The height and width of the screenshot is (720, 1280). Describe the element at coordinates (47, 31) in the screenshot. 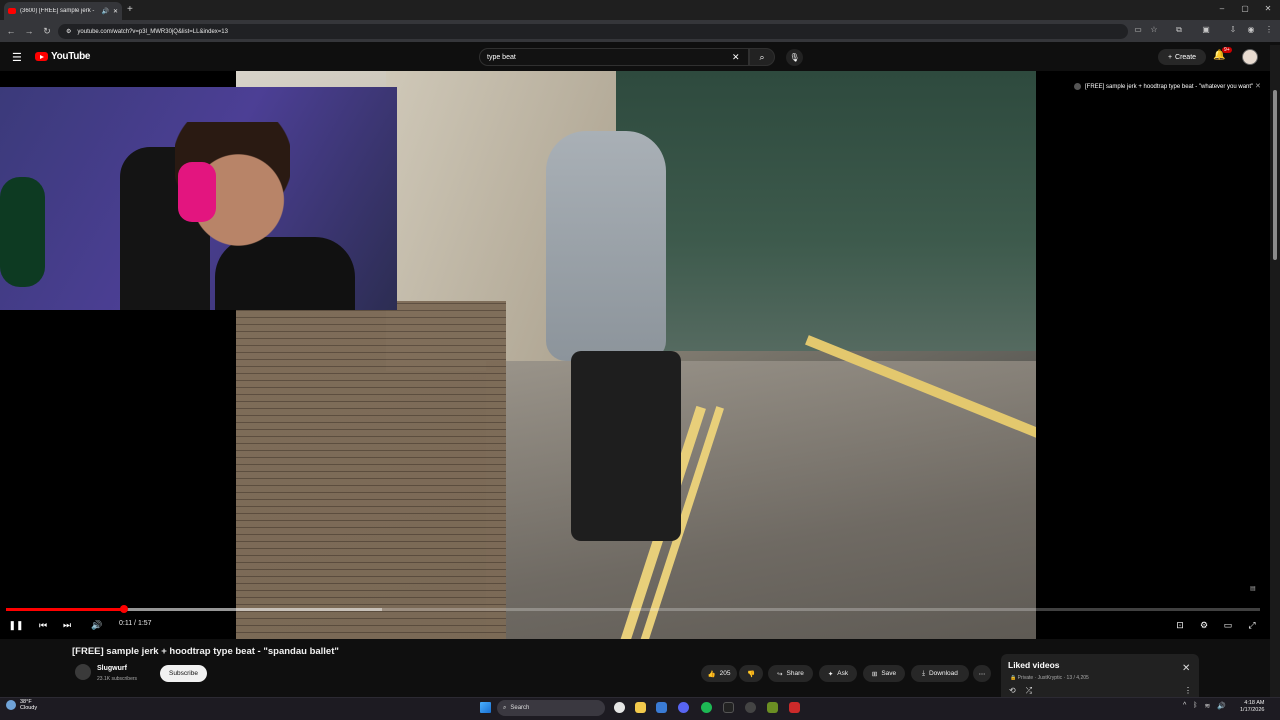

I see `reload-icon: ↻` at that location.